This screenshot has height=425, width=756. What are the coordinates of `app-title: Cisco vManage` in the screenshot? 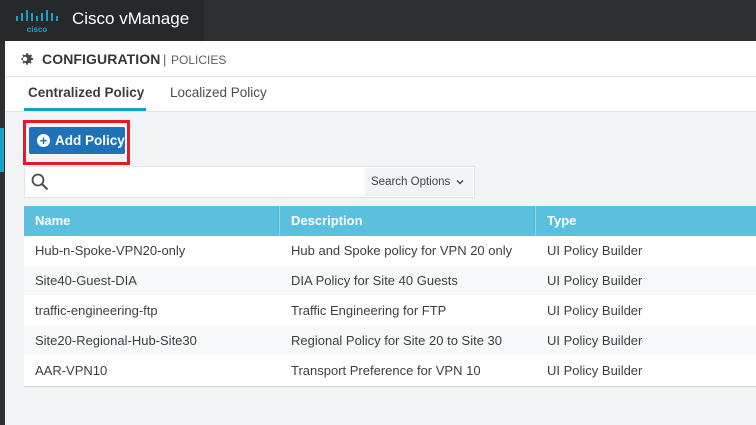 It's located at (131, 18).